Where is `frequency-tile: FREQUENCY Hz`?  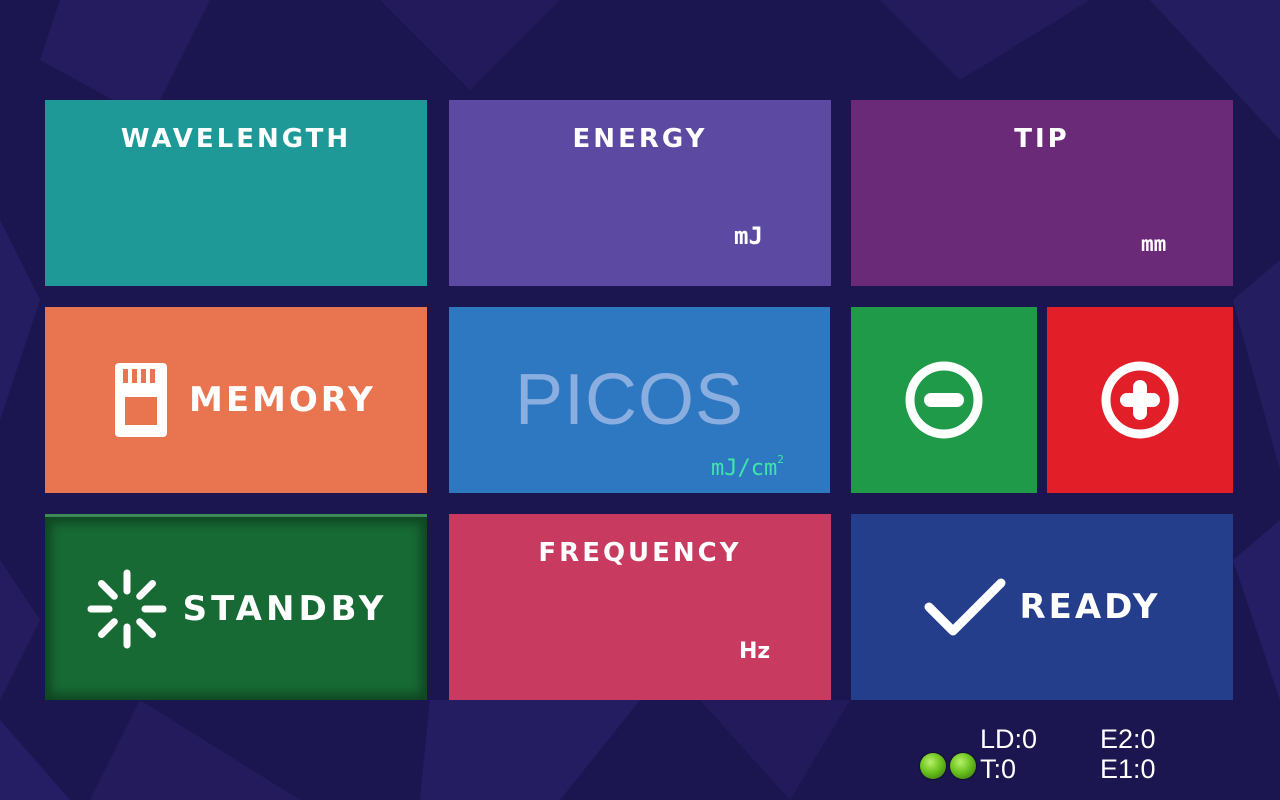 frequency-tile: FREQUENCY Hz is located at coordinates (640, 607).